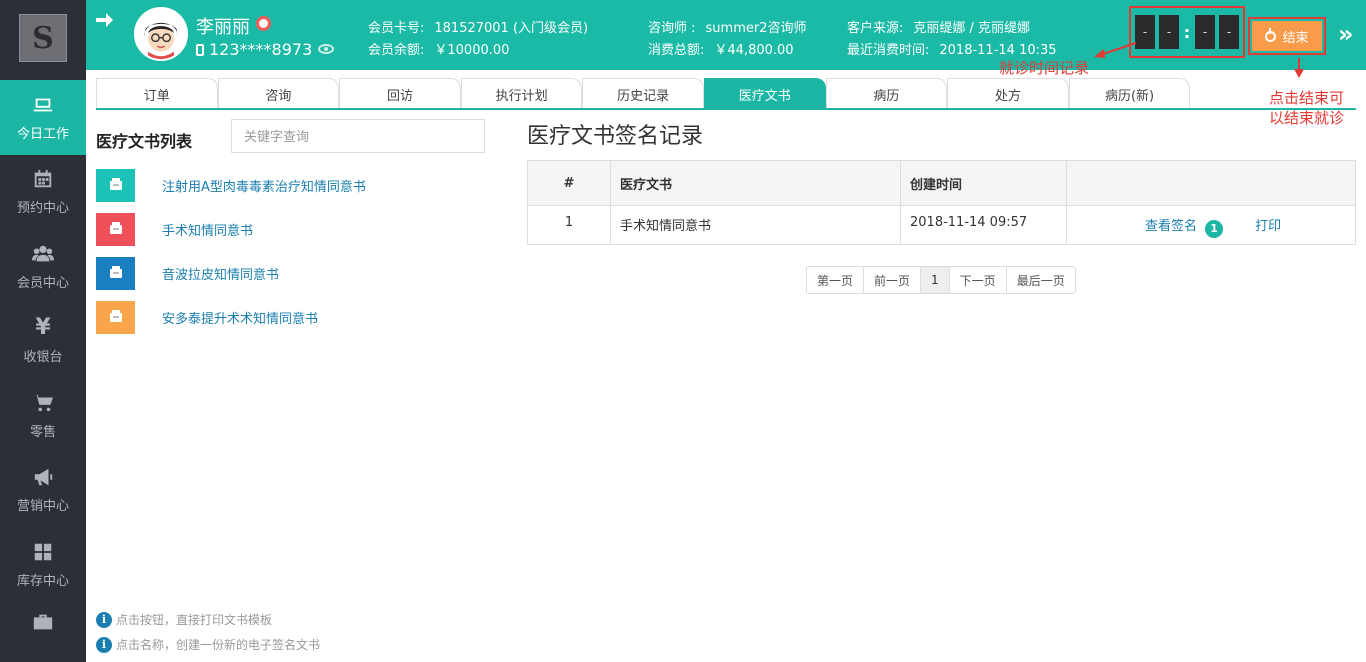  I want to click on hint-create: i 点击名称，创建一份新的电子签名文书, so click(208, 644).